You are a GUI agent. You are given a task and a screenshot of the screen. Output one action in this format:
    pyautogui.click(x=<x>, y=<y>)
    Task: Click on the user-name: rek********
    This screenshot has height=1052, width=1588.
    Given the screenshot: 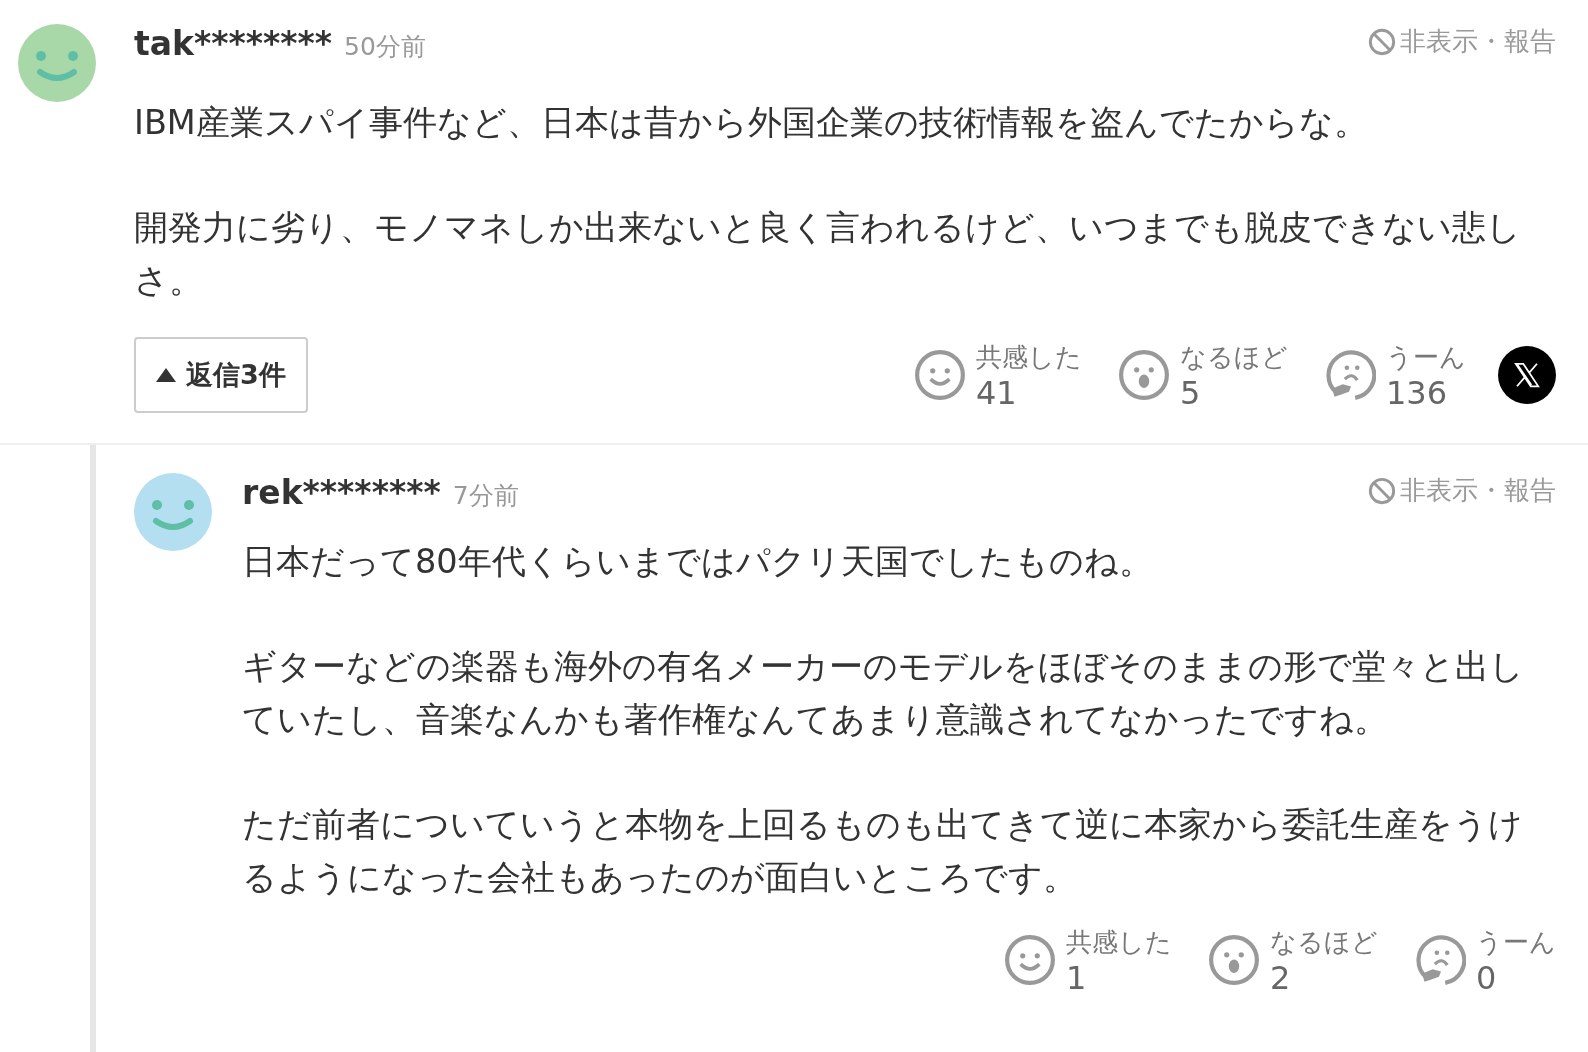 What is the action you would take?
    pyautogui.click(x=341, y=492)
    